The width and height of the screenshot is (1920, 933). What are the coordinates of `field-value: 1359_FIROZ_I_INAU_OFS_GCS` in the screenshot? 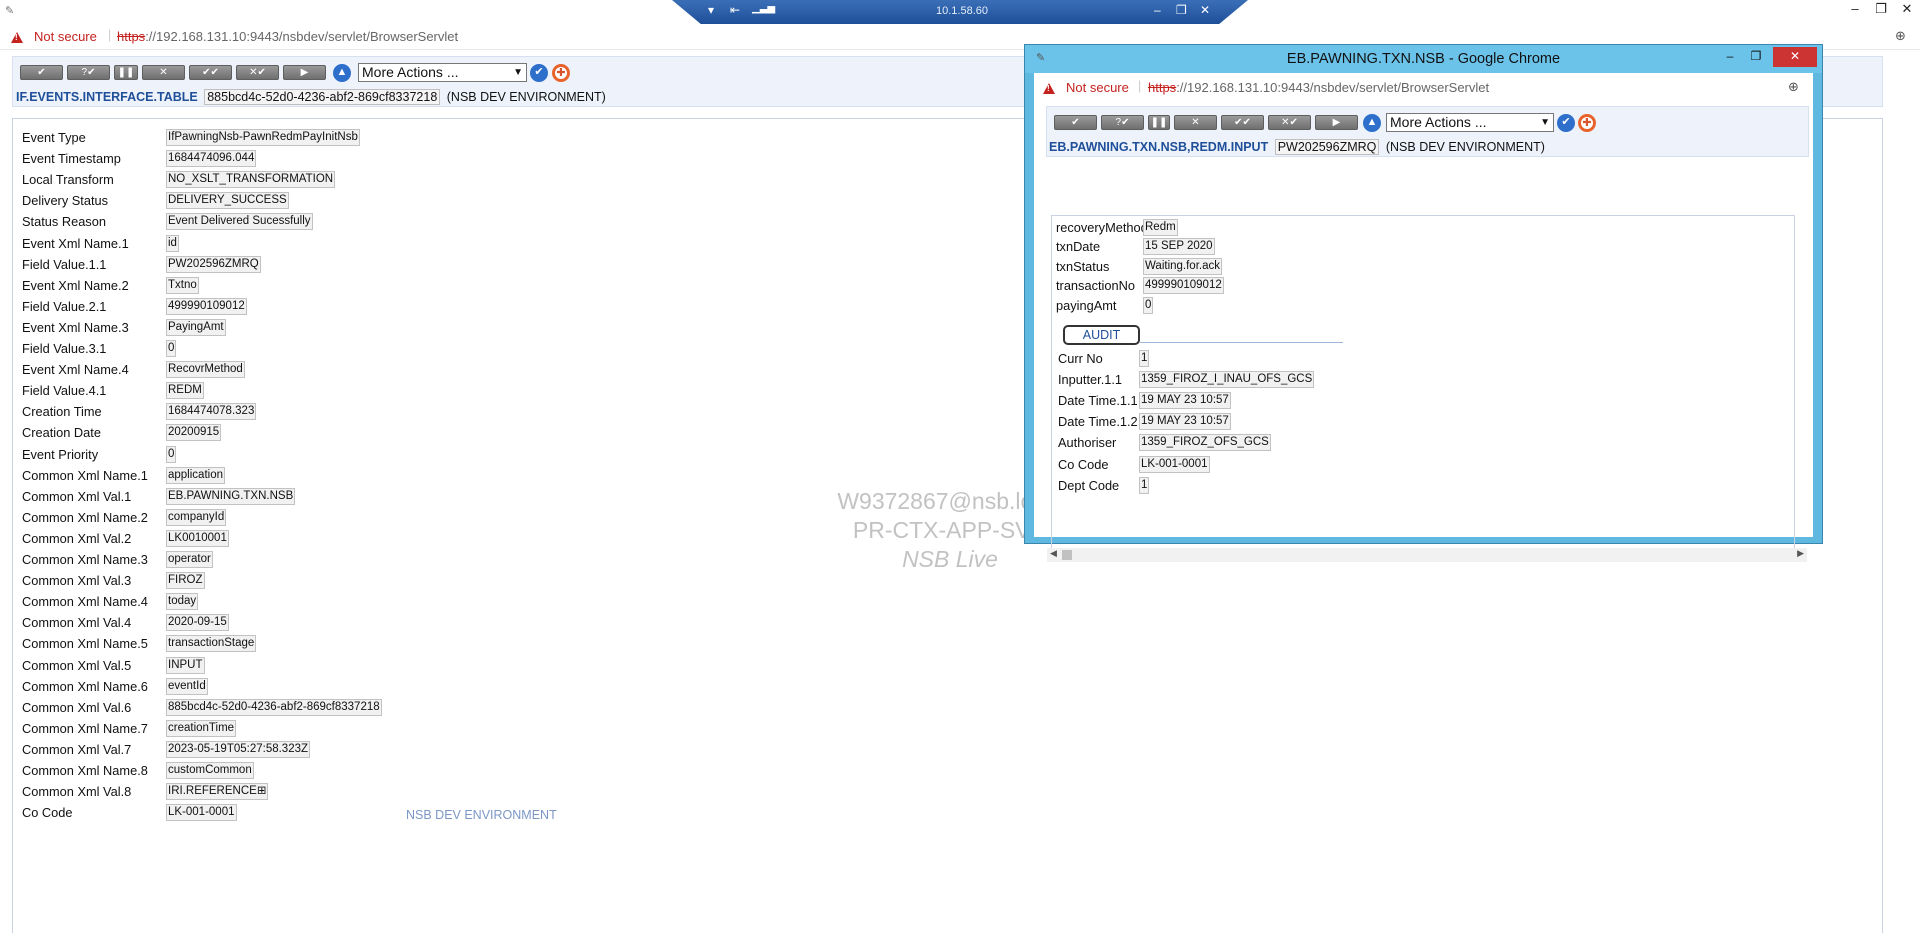 It's located at (1227, 380).